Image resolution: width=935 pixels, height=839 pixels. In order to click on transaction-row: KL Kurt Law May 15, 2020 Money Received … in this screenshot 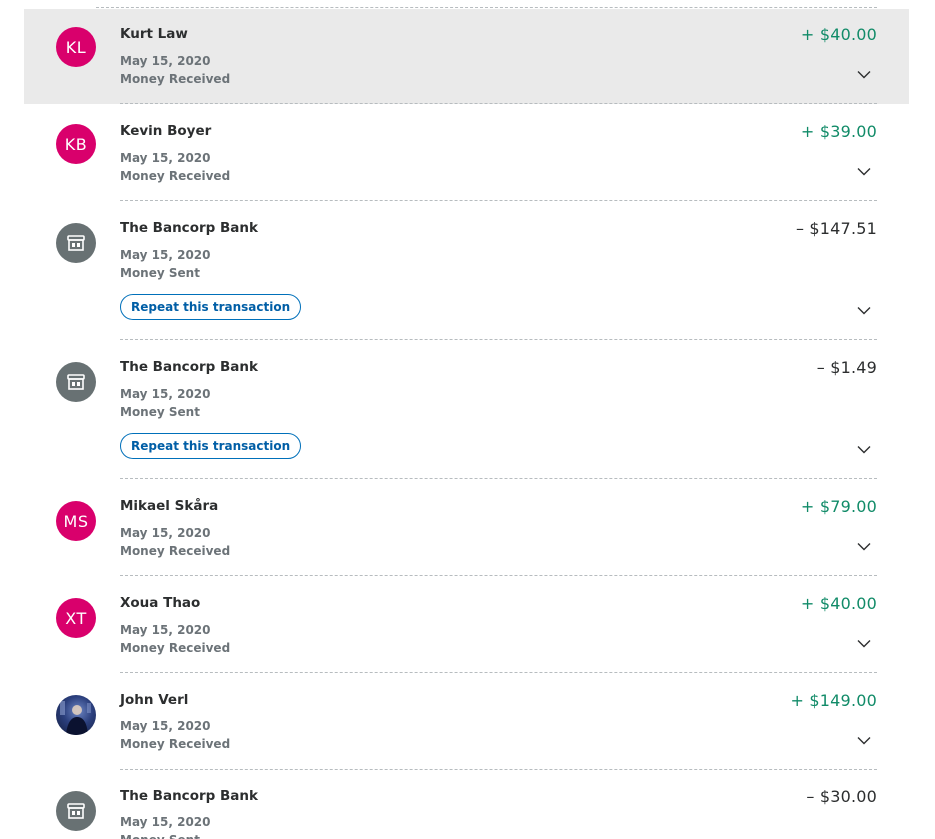, I will do `click(466, 56)`.